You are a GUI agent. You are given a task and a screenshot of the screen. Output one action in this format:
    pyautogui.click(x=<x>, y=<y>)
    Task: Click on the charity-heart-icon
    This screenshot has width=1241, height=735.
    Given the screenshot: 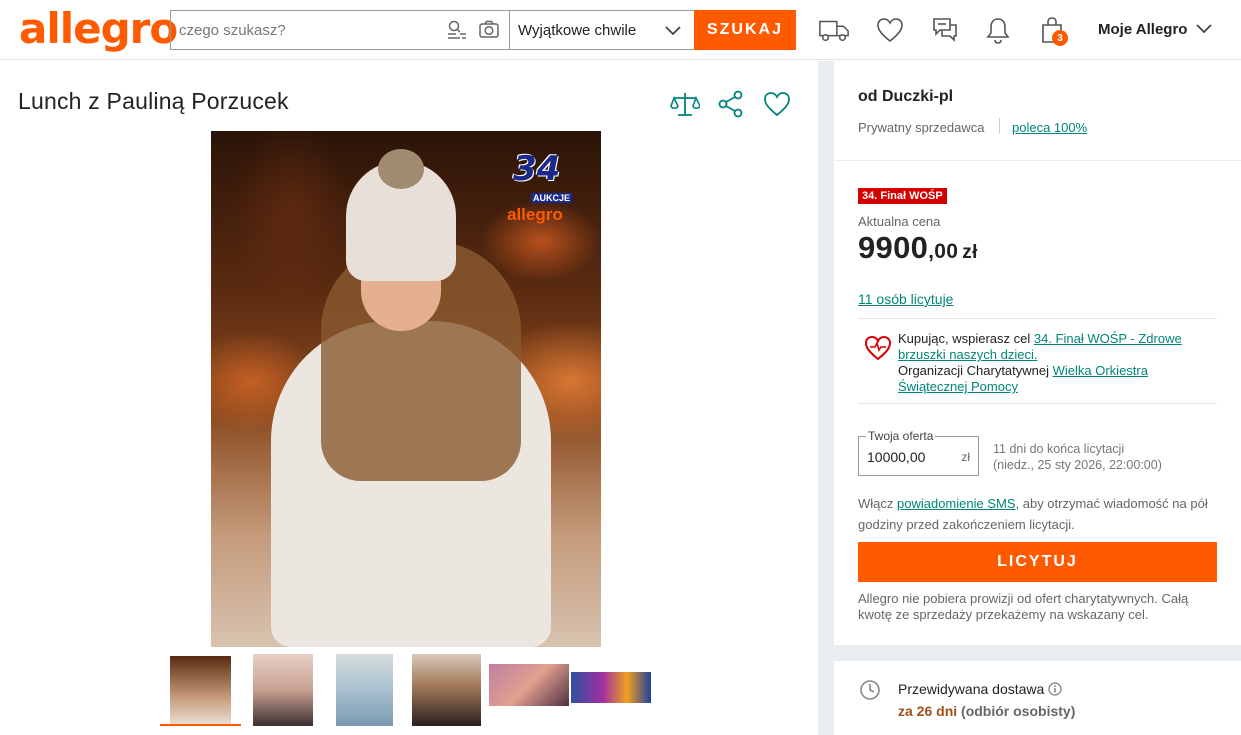 What is the action you would take?
    pyautogui.click(x=878, y=350)
    